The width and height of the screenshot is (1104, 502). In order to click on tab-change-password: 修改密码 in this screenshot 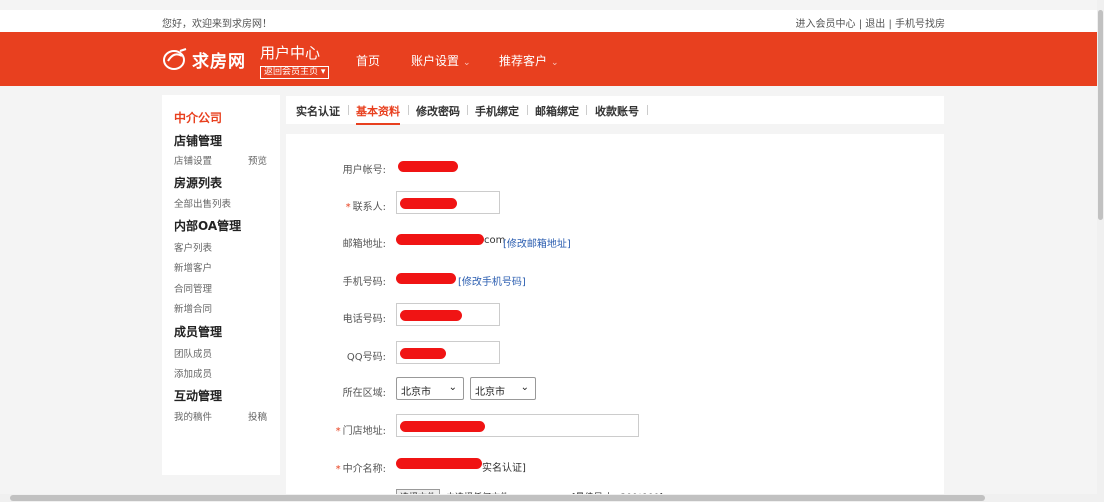, I will do `click(438, 111)`.